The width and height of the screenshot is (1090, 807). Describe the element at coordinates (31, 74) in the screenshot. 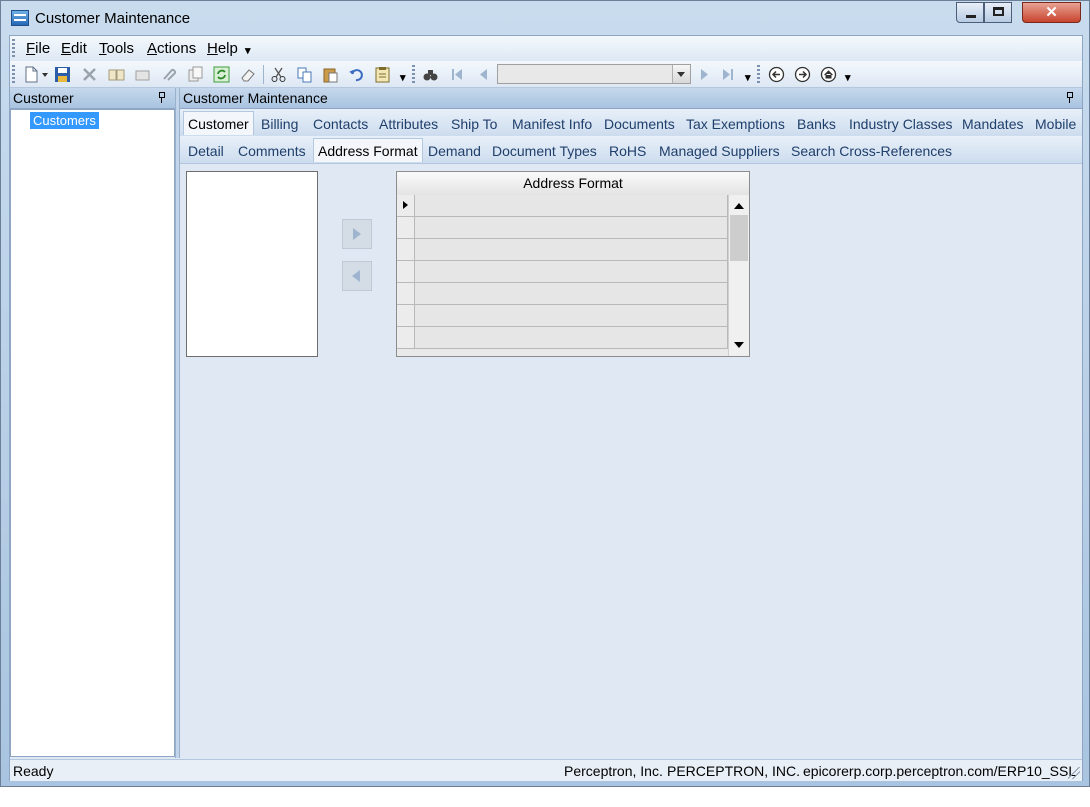

I see `new-icon` at that location.